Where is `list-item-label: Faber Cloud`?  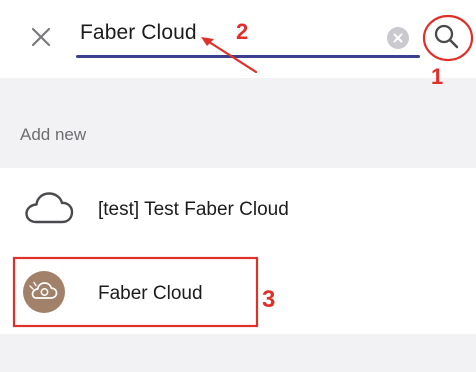
list-item-label: Faber Cloud is located at coordinates (150, 293).